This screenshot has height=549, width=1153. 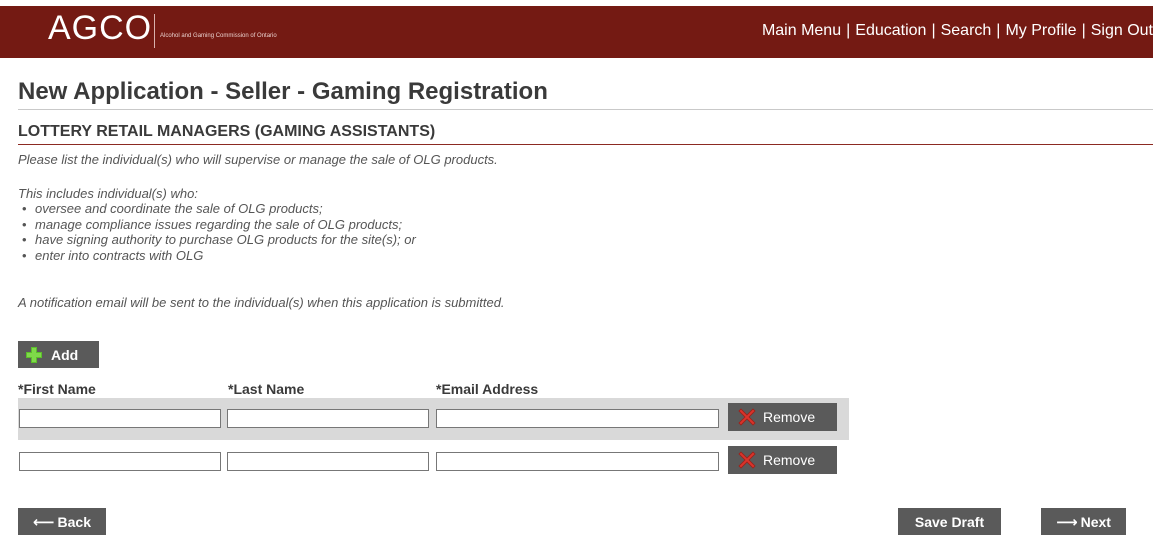 What do you see at coordinates (154, 31) in the screenshot?
I see `logo-divider` at bounding box center [154, 31].